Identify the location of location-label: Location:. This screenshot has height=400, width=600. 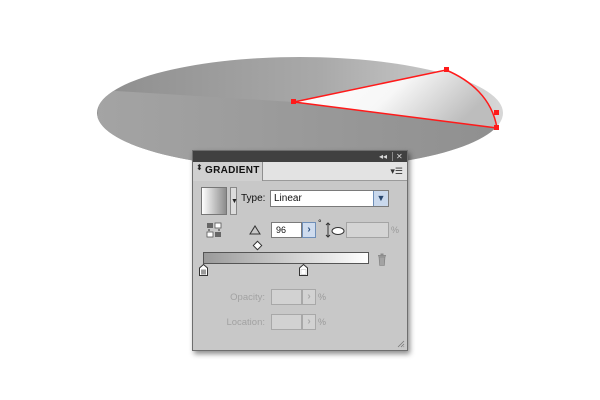
(245, 322).